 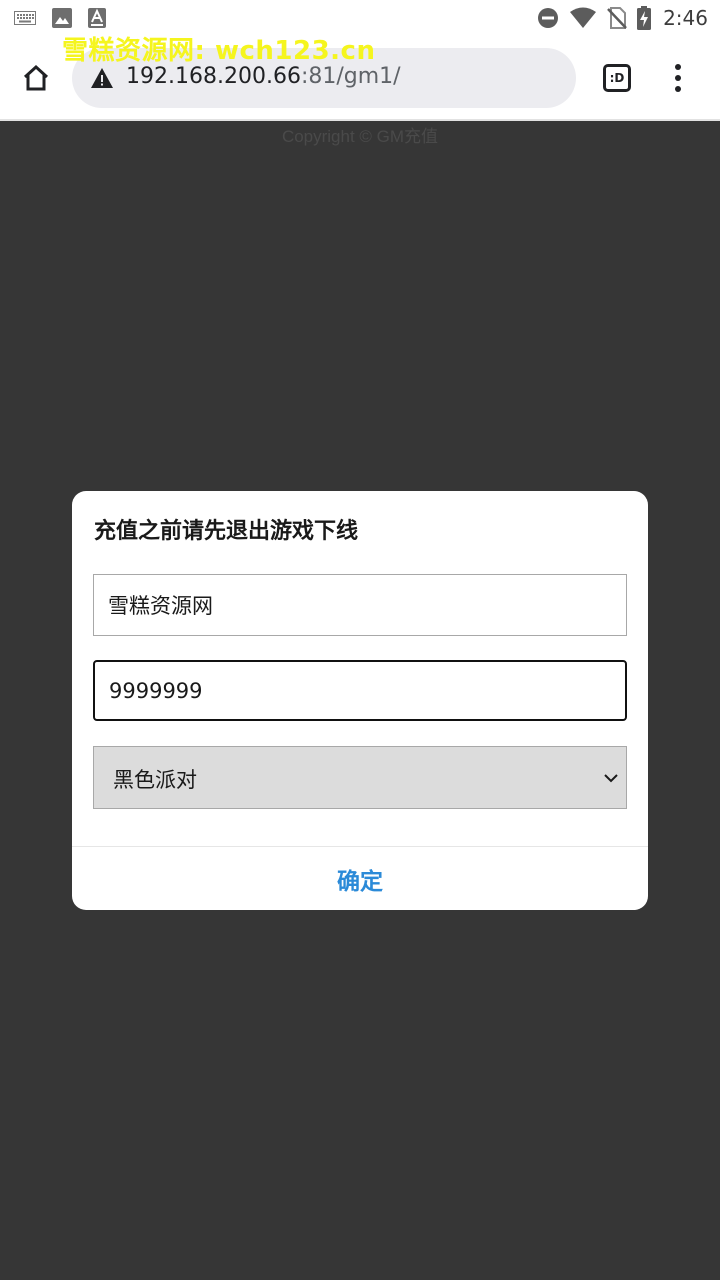 I want to click on more-menu-button, so click(x=678, y=78).